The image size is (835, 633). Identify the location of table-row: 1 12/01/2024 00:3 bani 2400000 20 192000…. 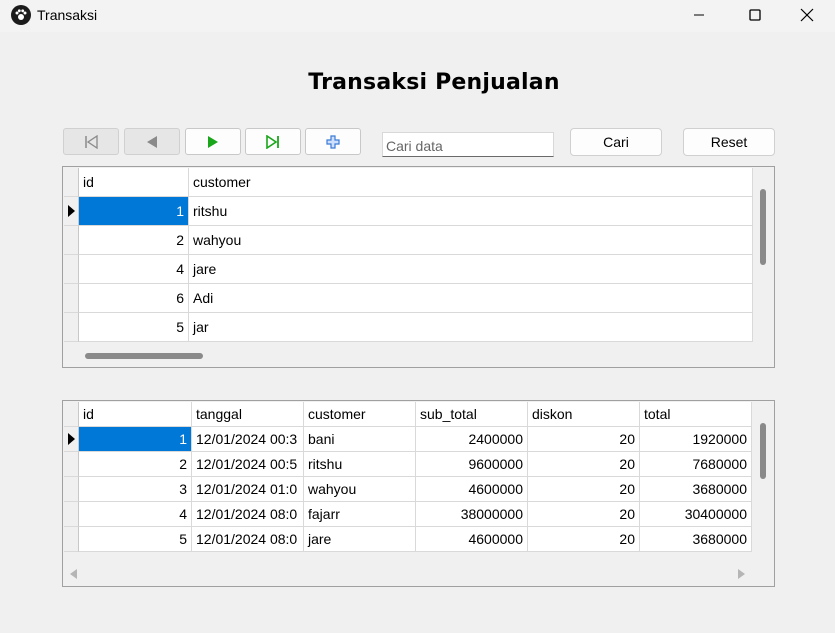
(408, 439).